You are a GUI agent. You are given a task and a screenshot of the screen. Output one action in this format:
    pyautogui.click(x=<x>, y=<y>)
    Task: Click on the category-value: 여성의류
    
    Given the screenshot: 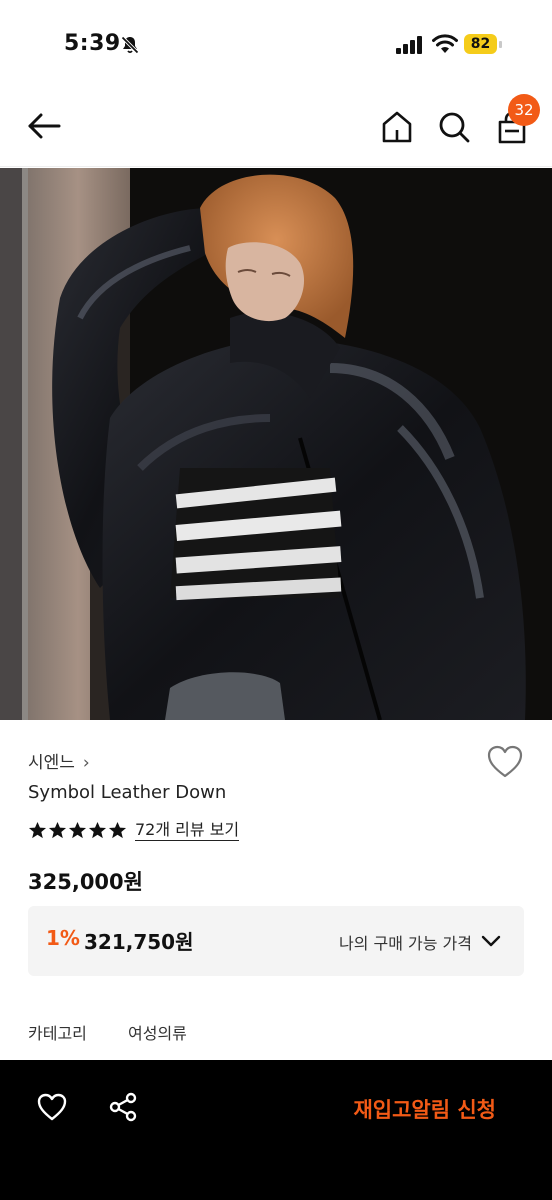 What is the action you would take?
    pyautogui.click(x=157, y=1032)
    